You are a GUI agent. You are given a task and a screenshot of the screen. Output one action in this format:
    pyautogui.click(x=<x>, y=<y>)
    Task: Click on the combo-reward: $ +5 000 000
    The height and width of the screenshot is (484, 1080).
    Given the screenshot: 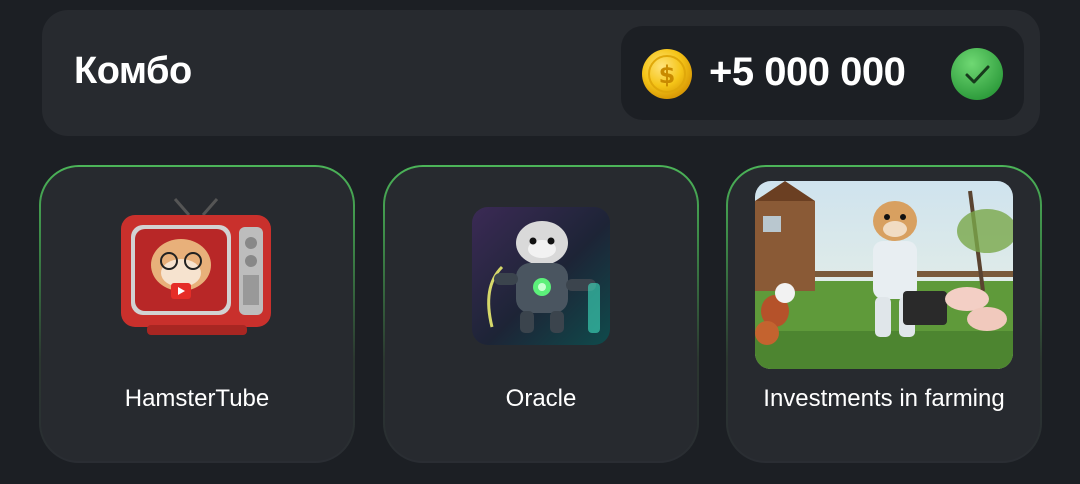 What is the action you would take?
    pyautogui.click(x=822, y=73)
    